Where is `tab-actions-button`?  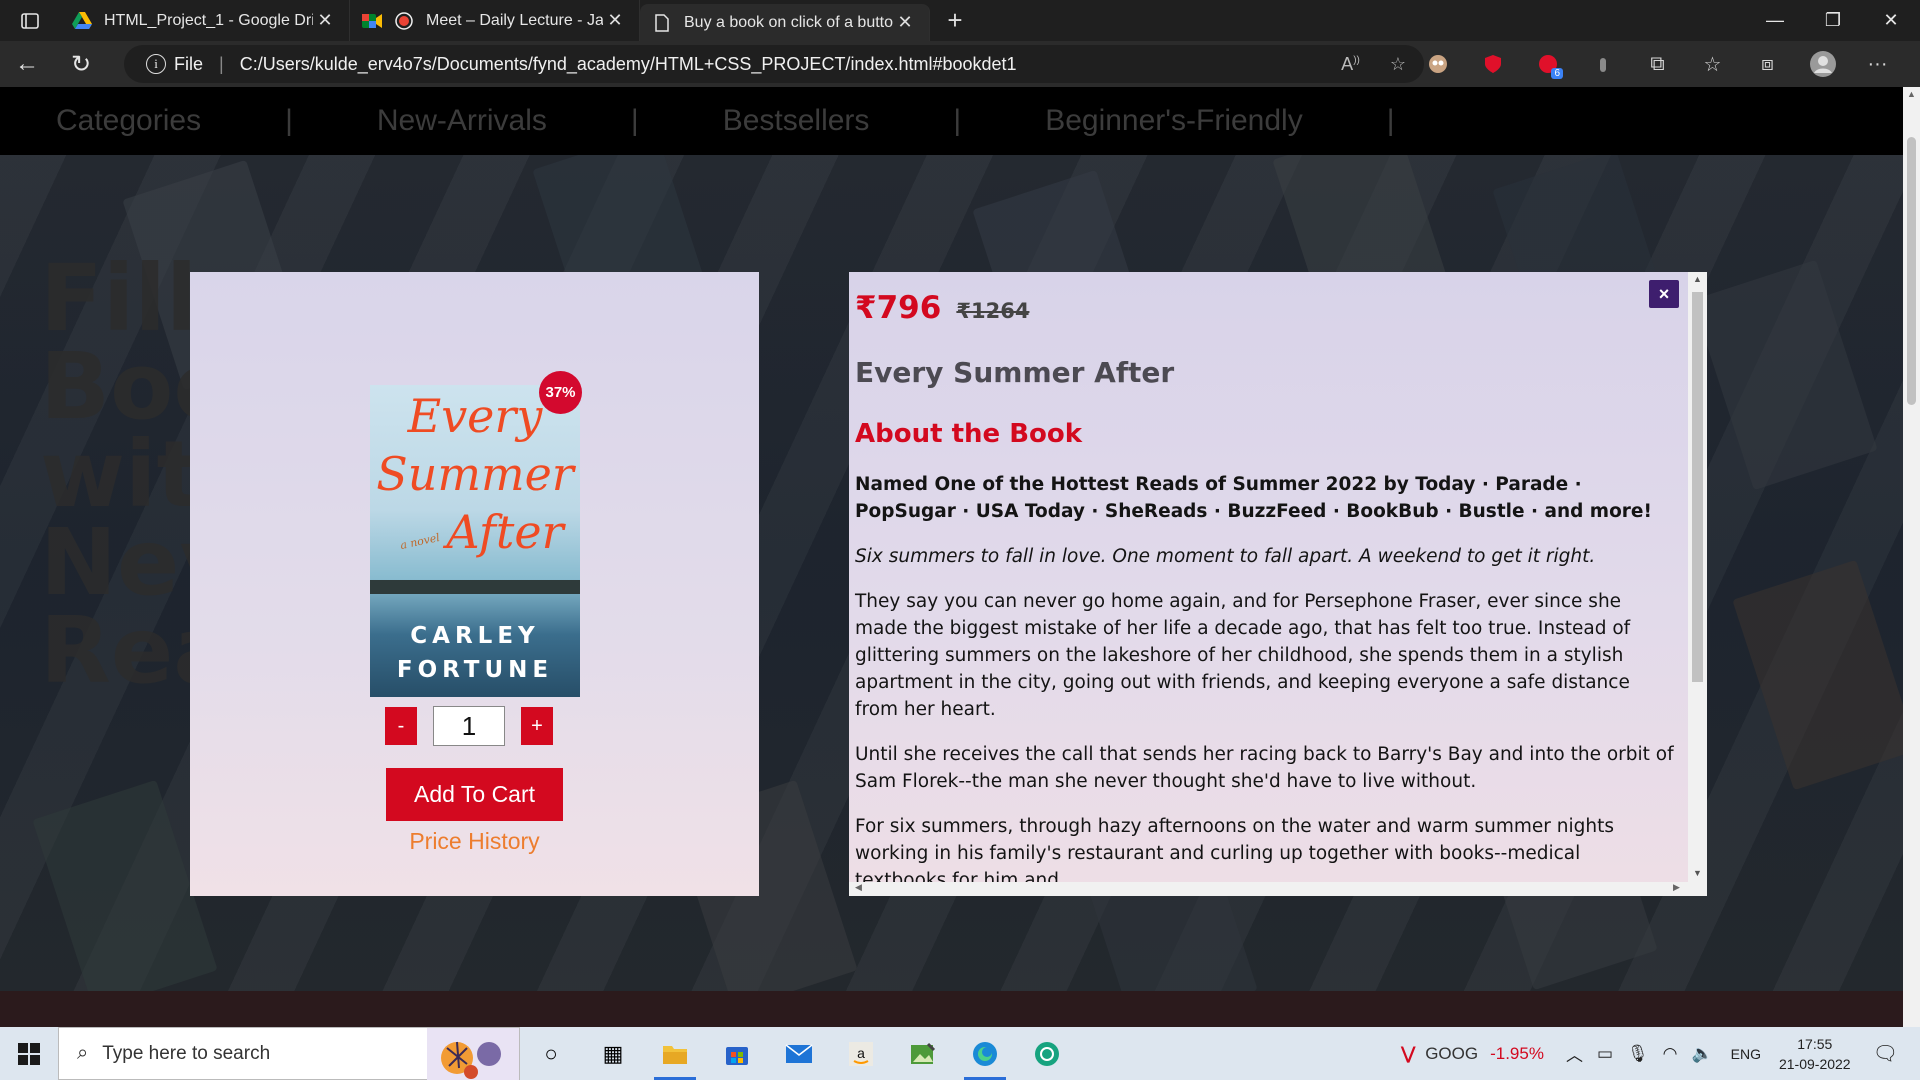 tab-actions-button is located at coordinates (30, 20).